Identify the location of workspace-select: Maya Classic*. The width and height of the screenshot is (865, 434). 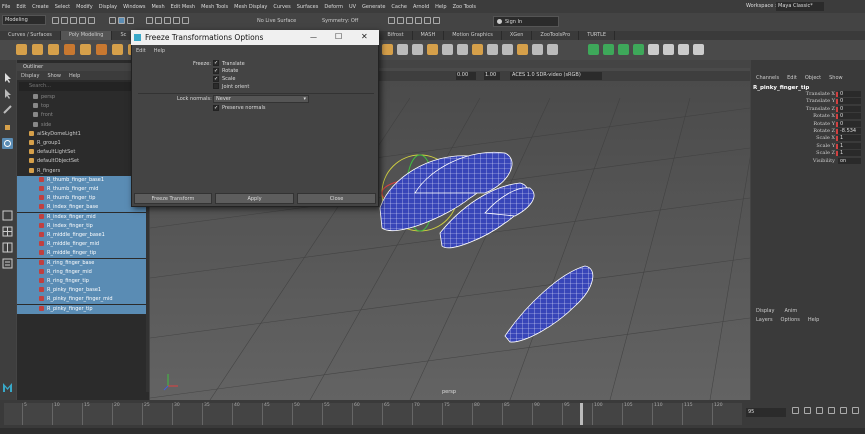
(800, 6).